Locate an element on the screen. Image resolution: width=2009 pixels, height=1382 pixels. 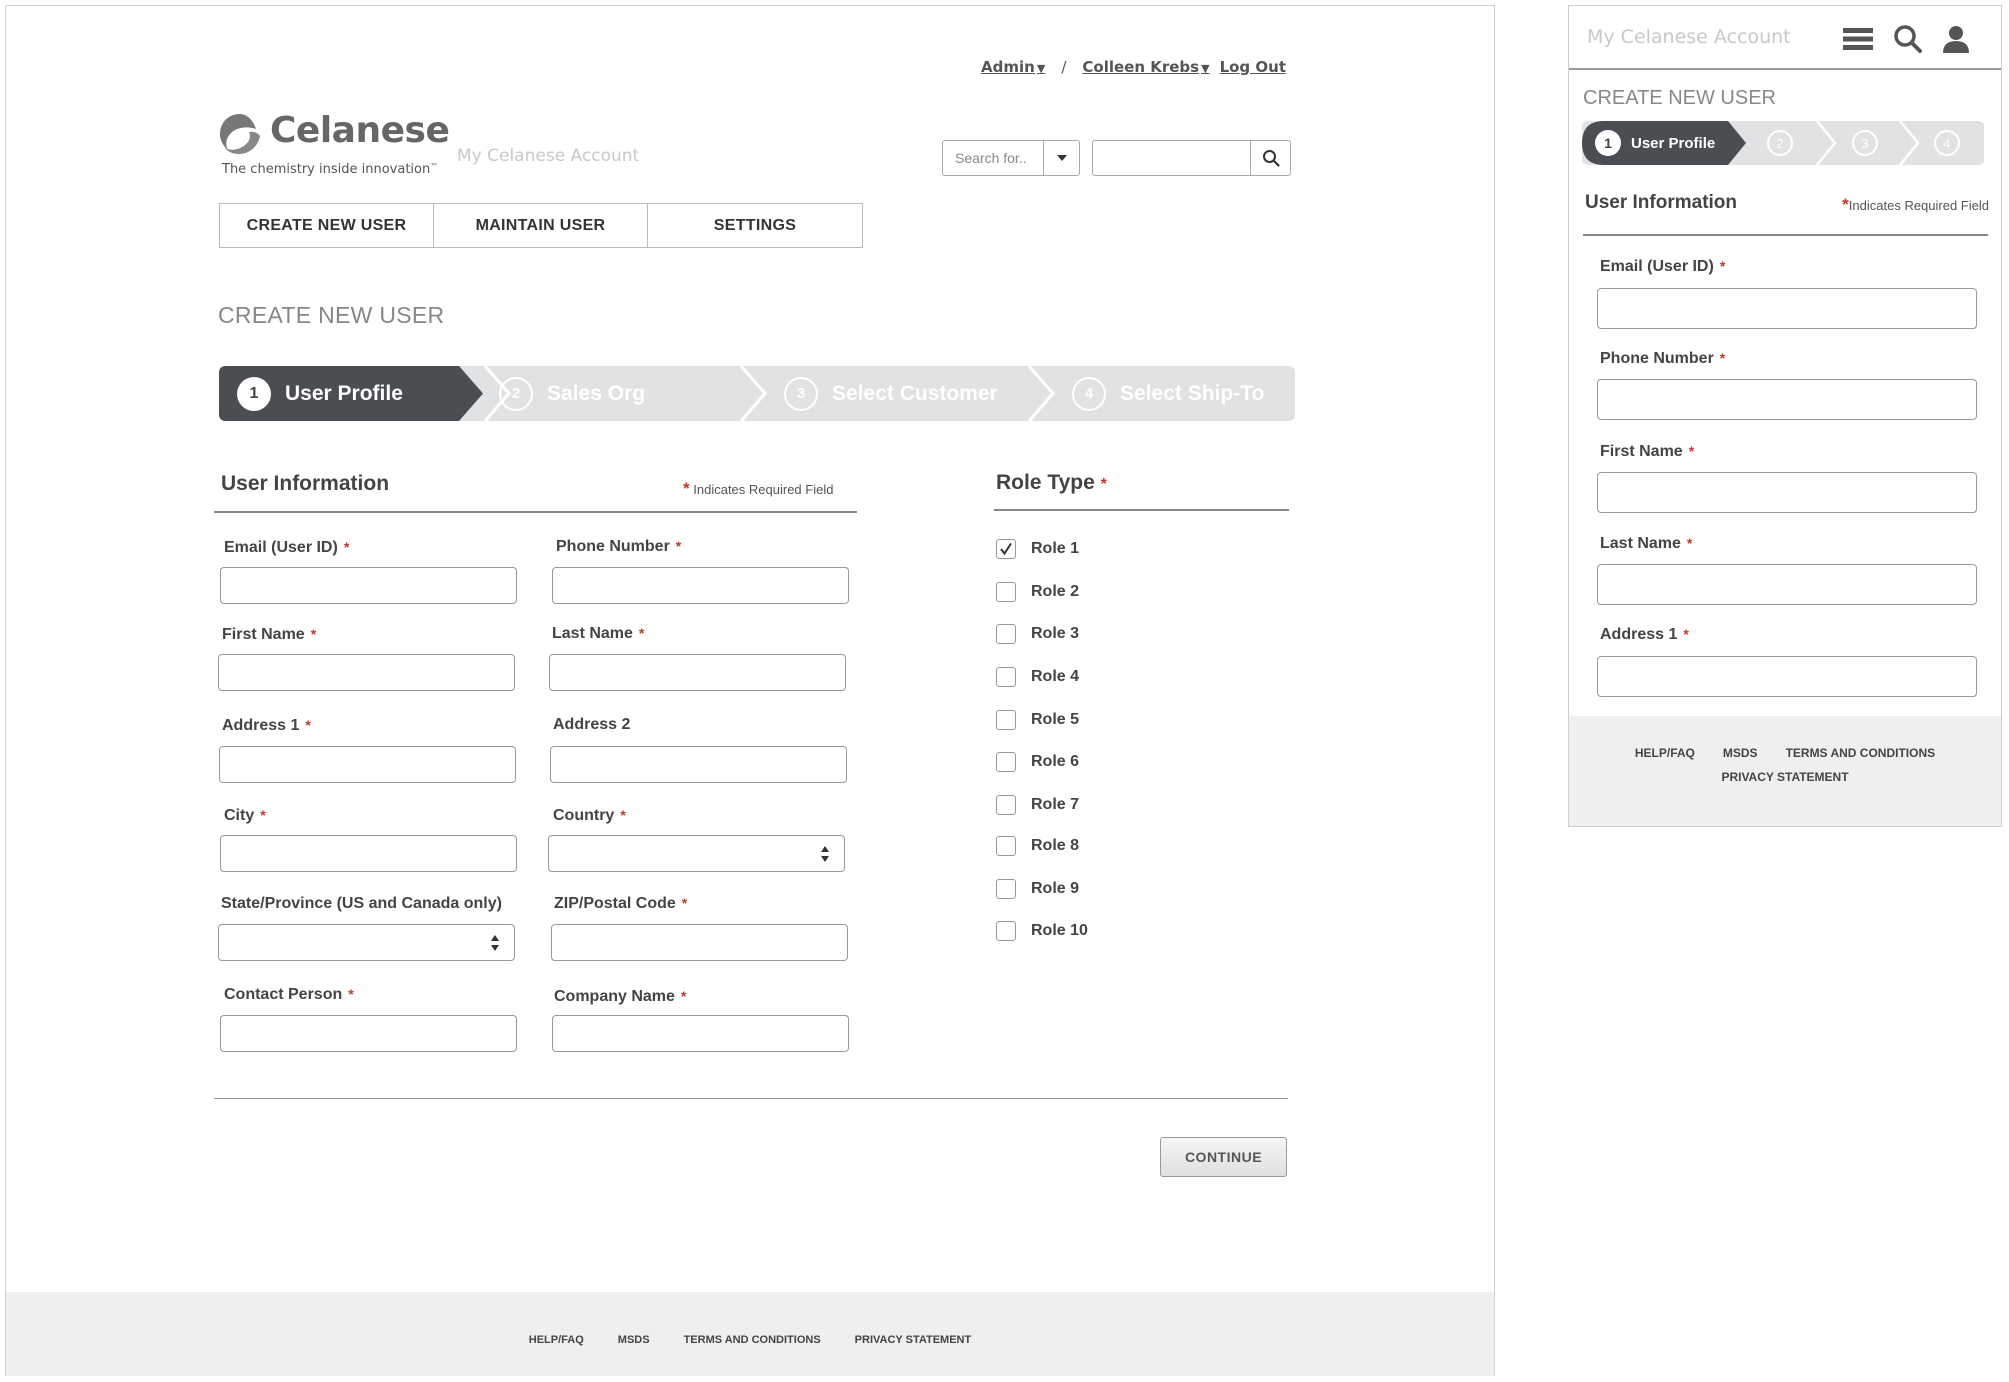
role-option-1: Role 1 is located at coordinates (1037, 549).